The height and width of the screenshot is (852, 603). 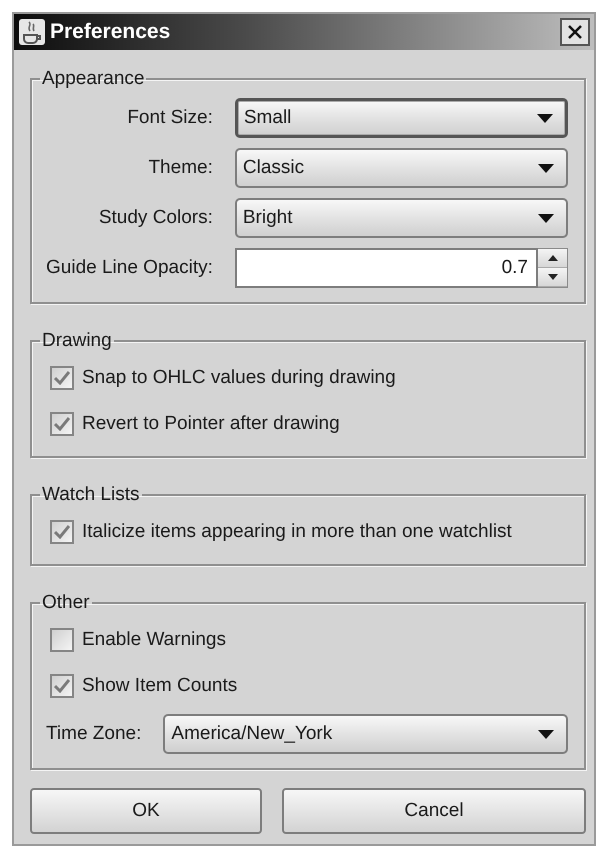 I want to click on close-icon, so click(x=575, y=32).